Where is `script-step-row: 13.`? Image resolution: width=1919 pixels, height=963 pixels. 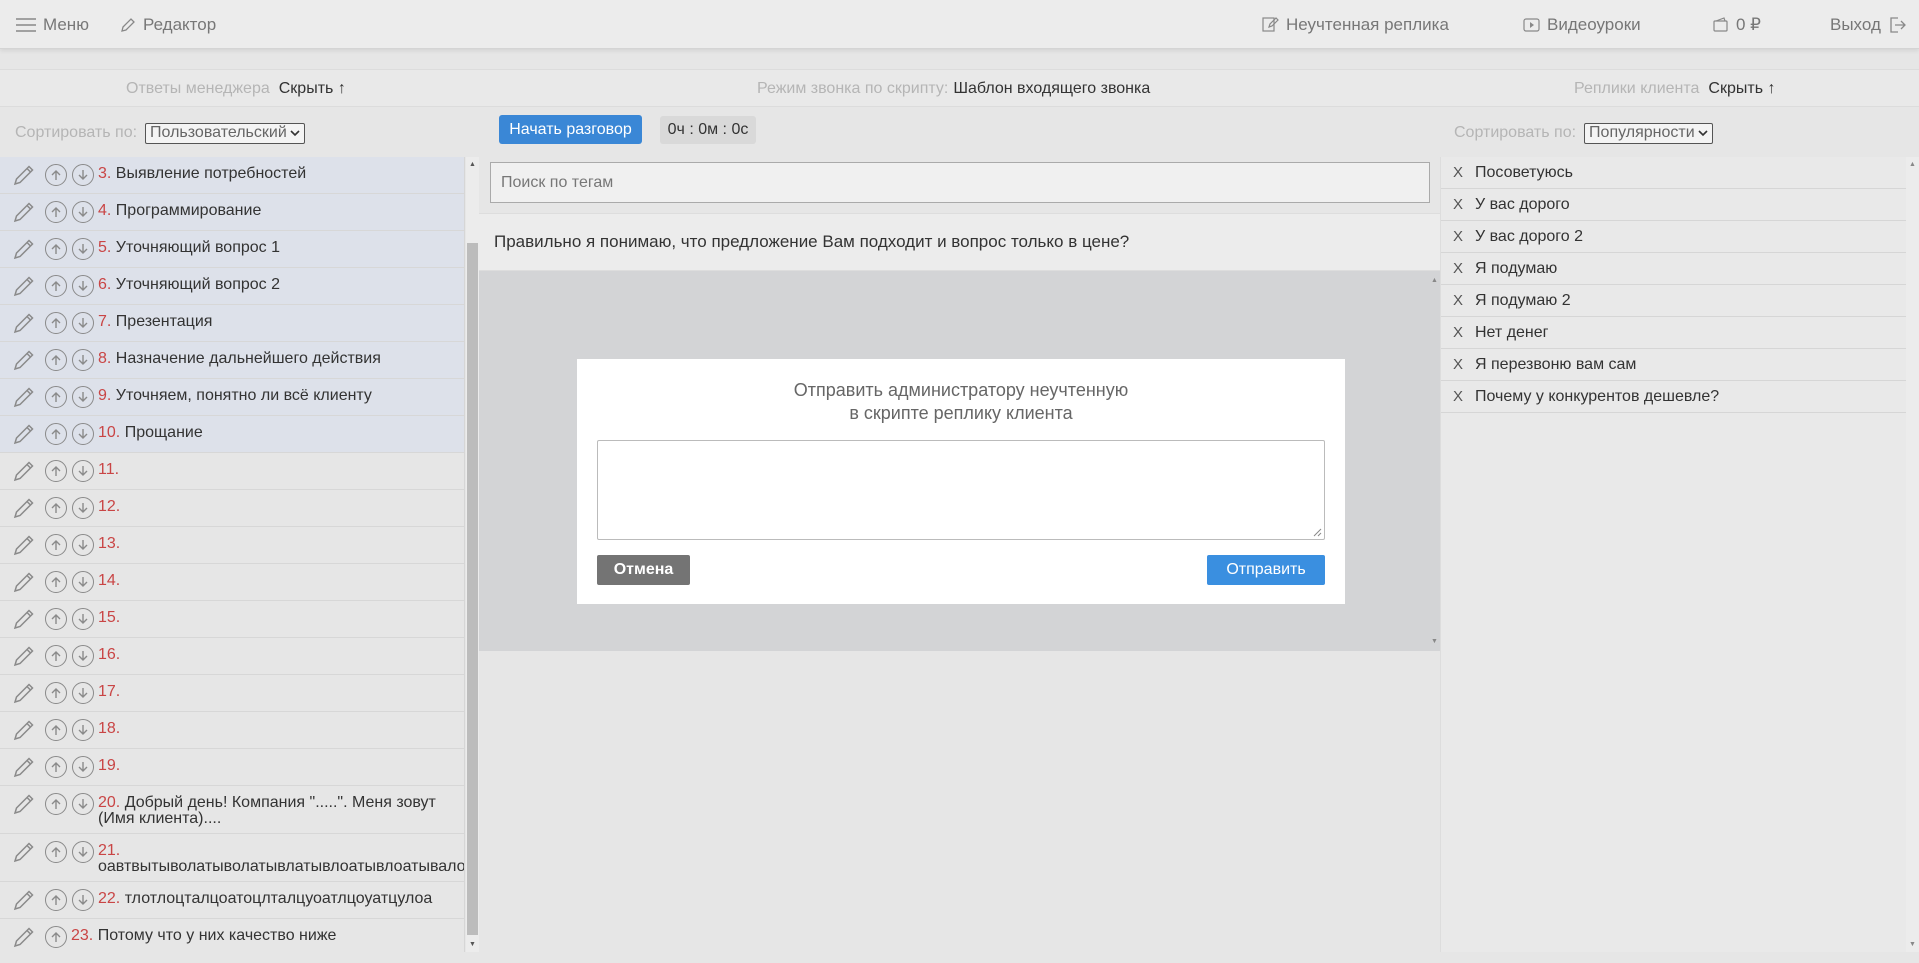
script-step-row: 13. is located at coordinates (232, 545).